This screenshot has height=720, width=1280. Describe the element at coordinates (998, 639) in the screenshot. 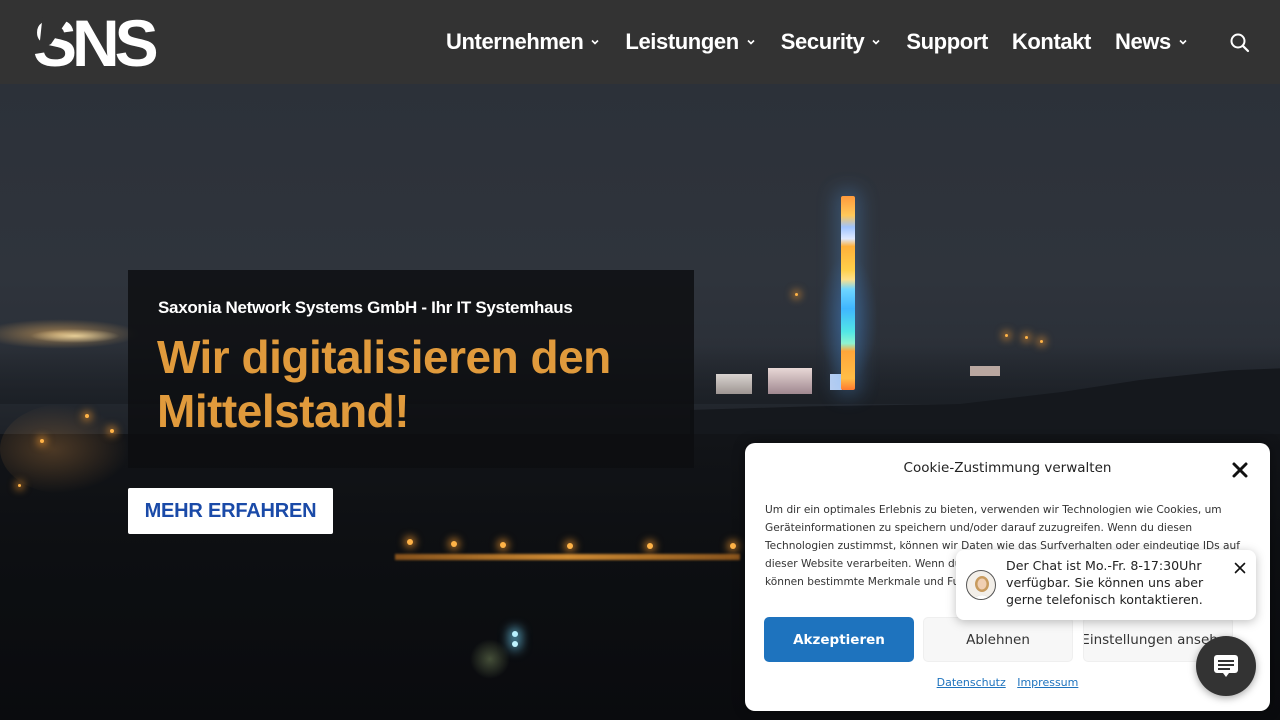

I see `deny-button: Ablehnen` at that location.